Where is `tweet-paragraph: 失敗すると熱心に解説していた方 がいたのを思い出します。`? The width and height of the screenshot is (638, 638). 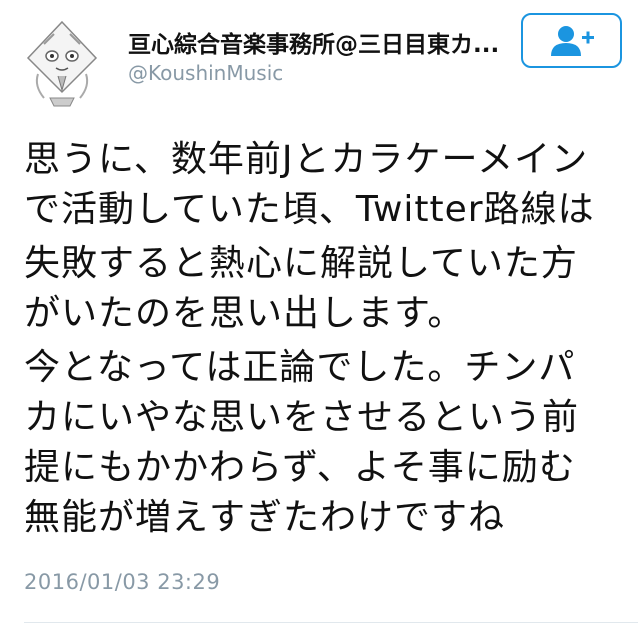
tweet-paragraph: 失敗すると熱心に解説していた方 がいたのを思い出します。 is located at coordinates (324, 289).